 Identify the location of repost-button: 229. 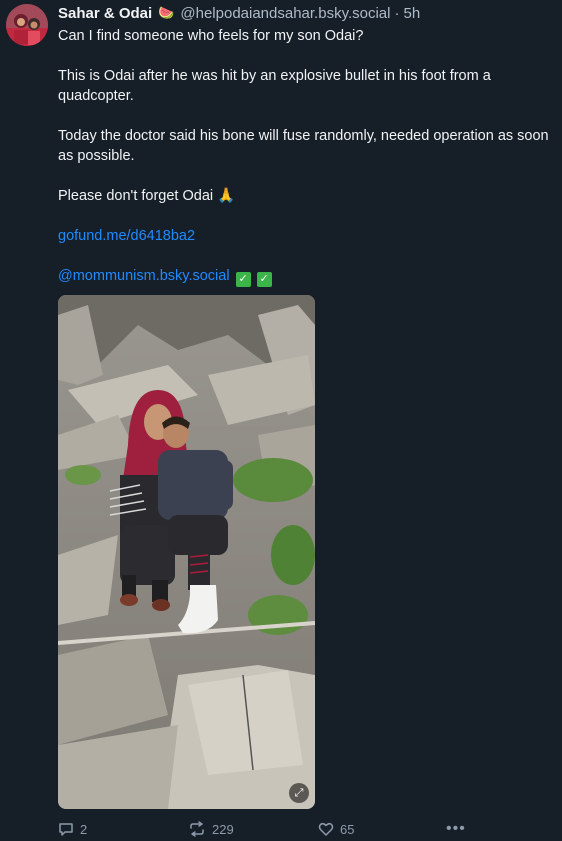
(211, 829).